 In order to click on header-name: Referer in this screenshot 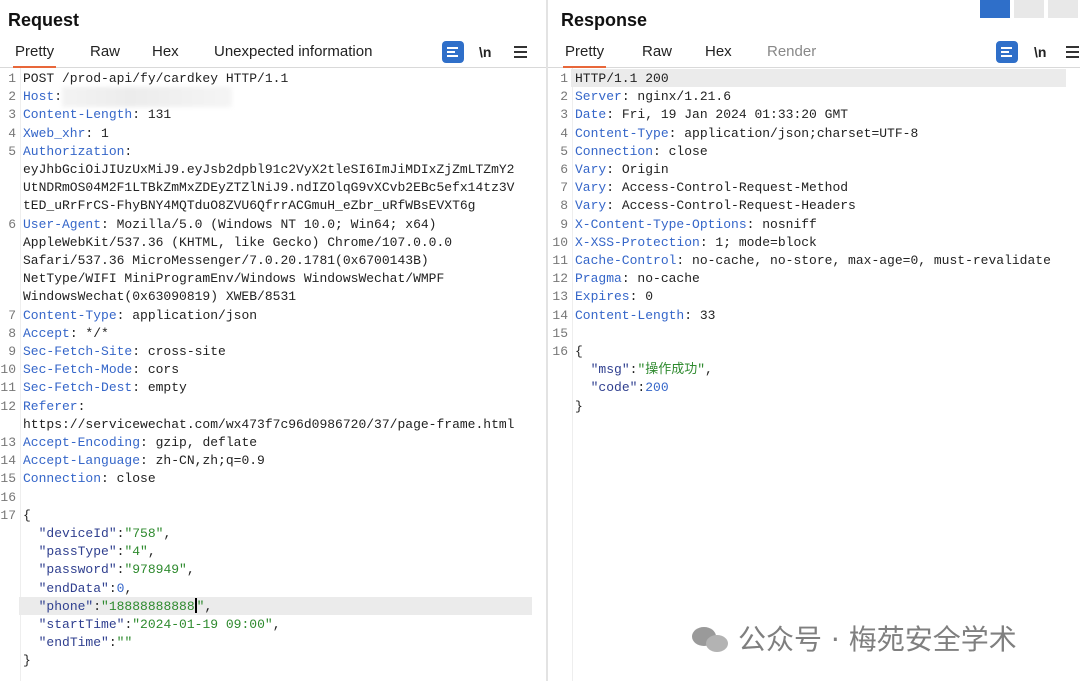, I will do `click(50, 406)`.